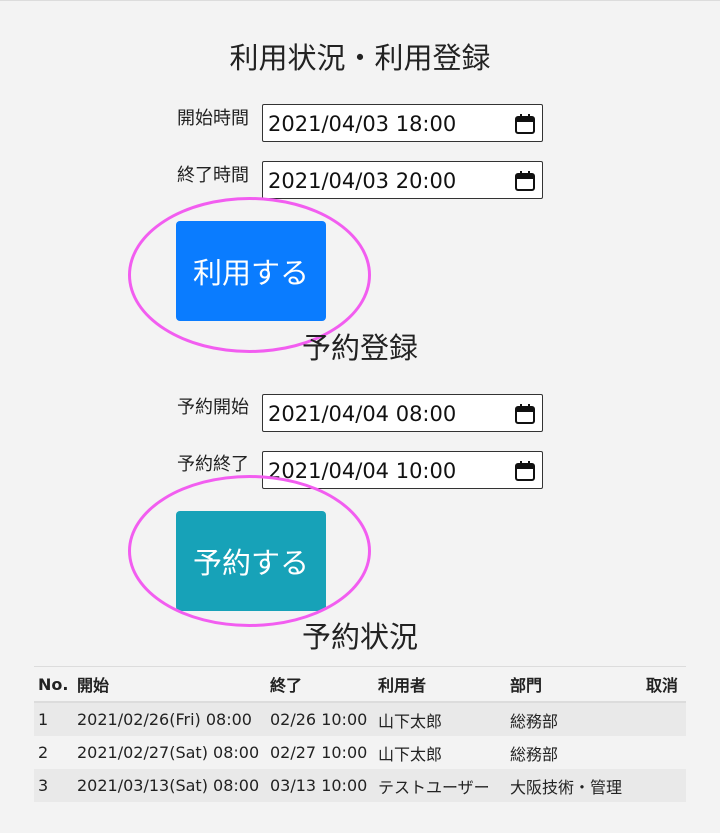 This screenshot has height=833, width=720. I want to click on end-time-value: 2021/04/03 20:00, so click(362, 181).